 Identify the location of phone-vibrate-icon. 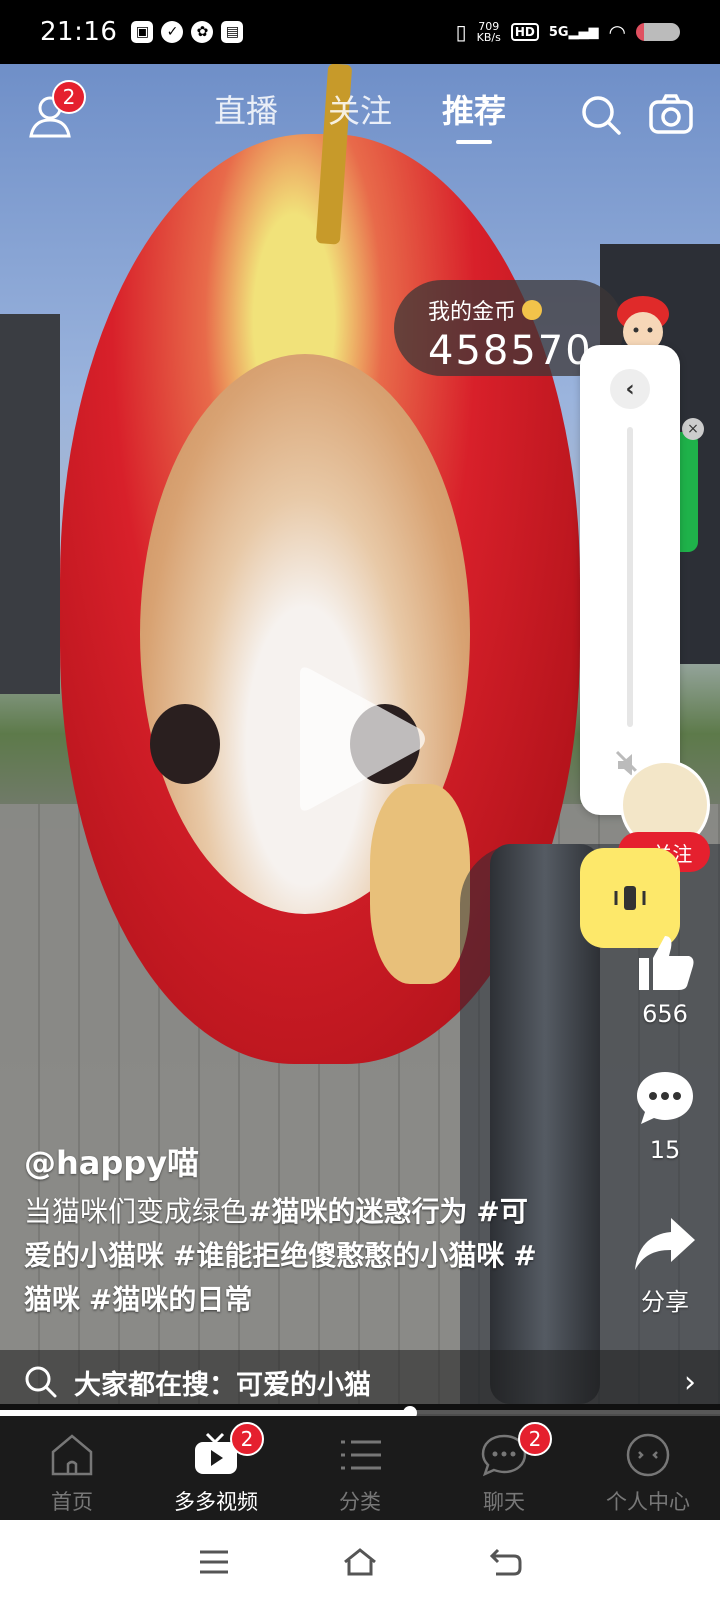
(630, 898).